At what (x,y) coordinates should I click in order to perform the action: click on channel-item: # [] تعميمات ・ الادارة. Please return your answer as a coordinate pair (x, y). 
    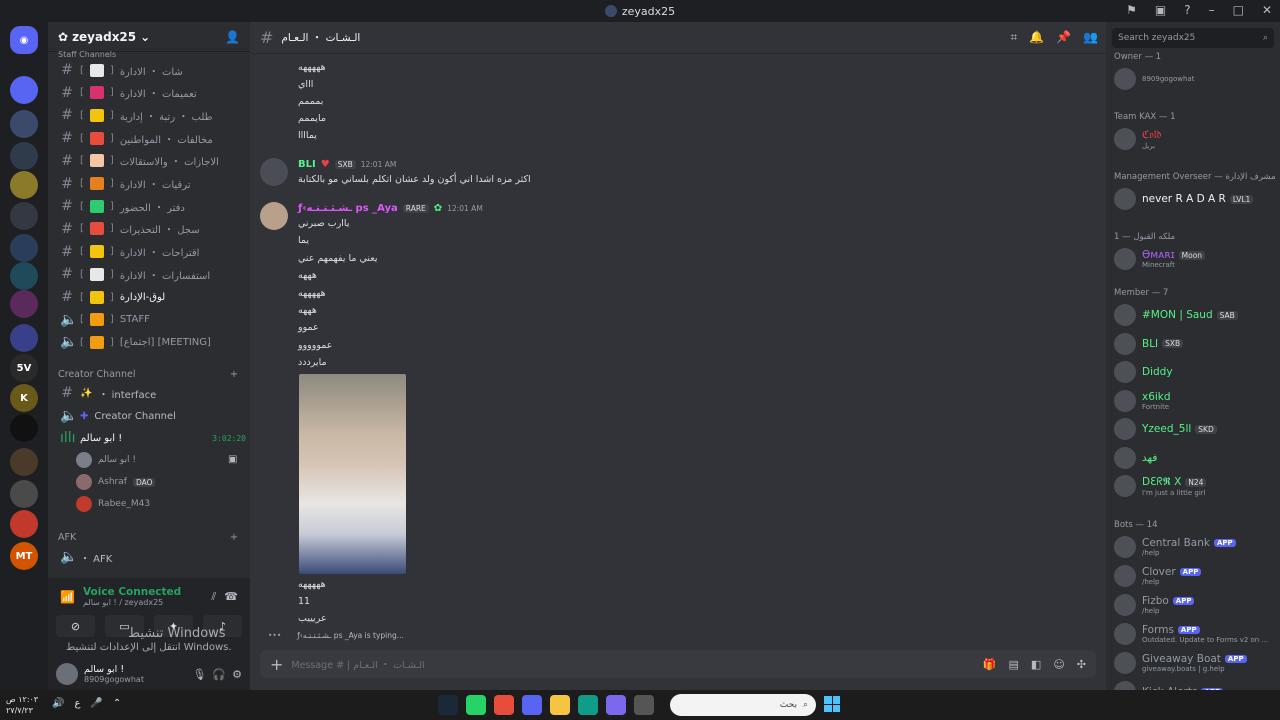
    Looking at the image, I should click on (150, 93).